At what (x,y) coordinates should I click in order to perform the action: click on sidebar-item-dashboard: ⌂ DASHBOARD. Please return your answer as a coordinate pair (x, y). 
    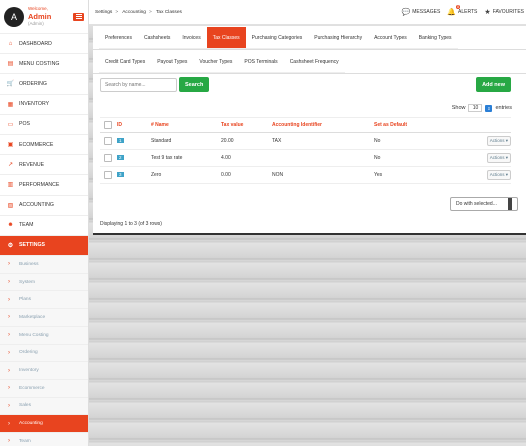
    Looking at the image, I should click on (44, 44).